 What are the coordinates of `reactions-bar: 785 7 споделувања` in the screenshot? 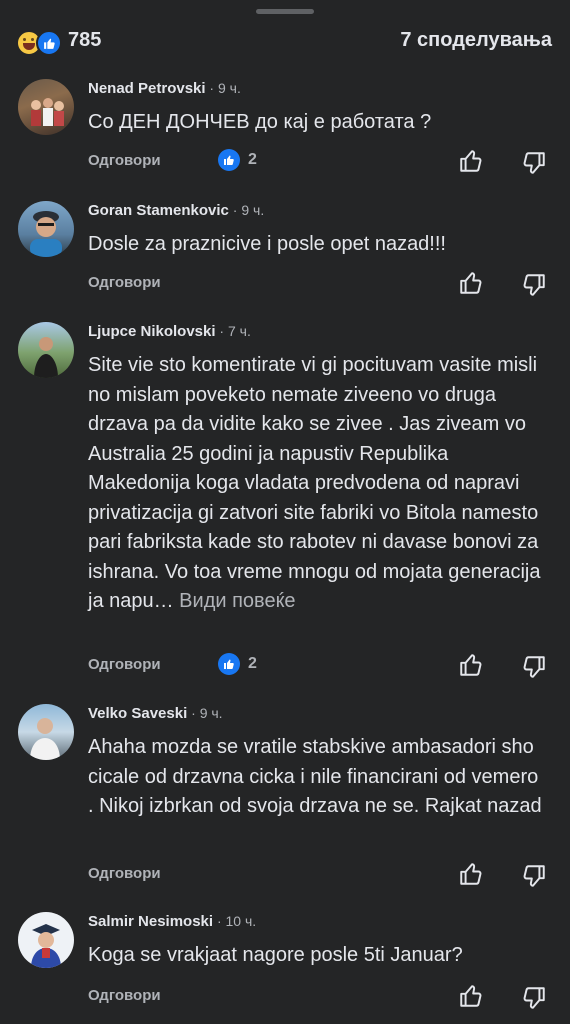 It's located at (285, 42).